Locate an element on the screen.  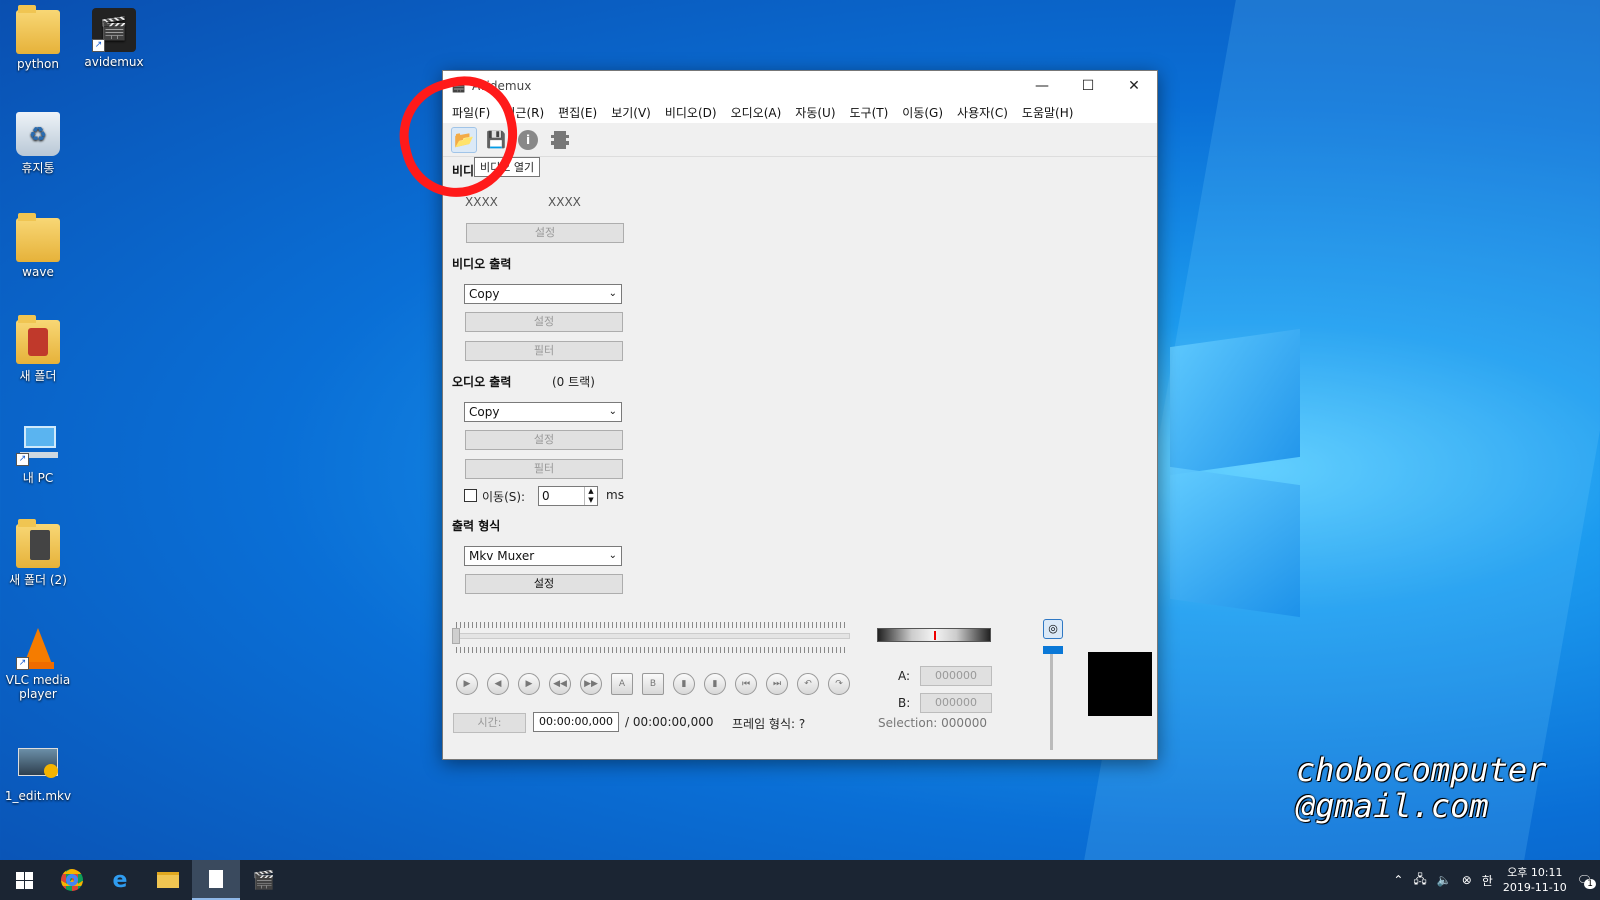
decoder-value-2: XXXX is located at coordinates (564, 202).